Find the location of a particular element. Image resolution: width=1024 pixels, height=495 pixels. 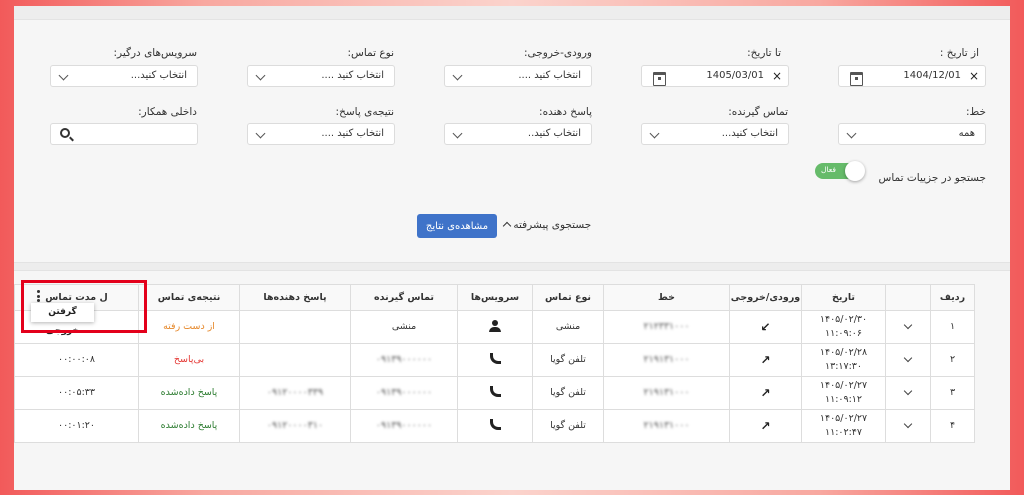

result-cell: از دست رفته is located at coordinates (189, 327).